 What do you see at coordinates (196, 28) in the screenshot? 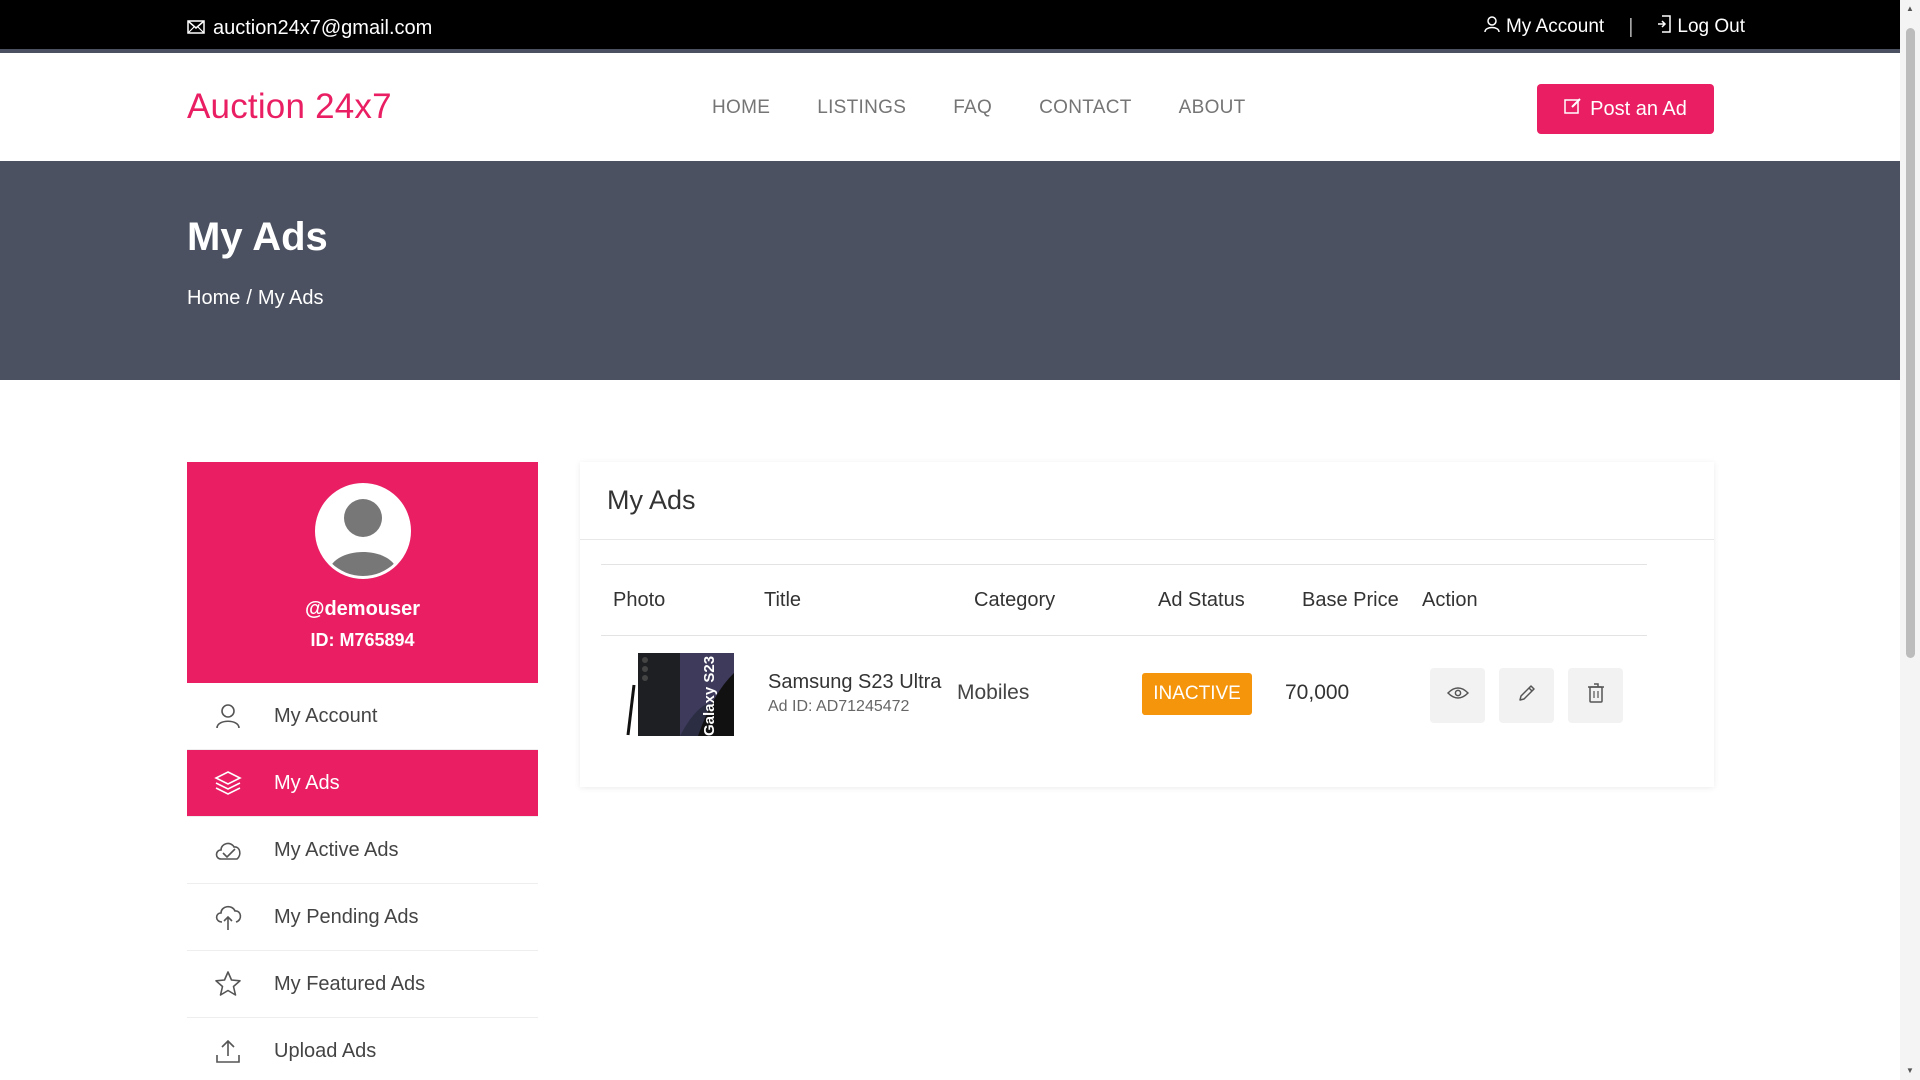
I see `mail-icon` at bounding box center [196, 28].